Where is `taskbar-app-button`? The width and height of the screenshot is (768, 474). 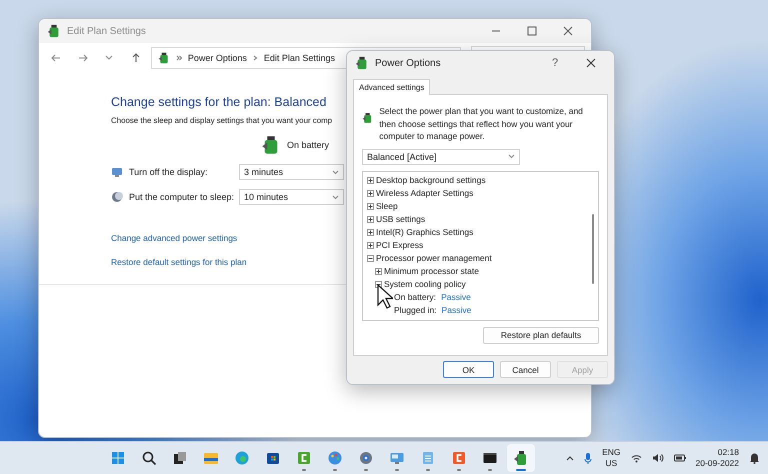 taskbar-app-button is located at coordinates (521, 458).